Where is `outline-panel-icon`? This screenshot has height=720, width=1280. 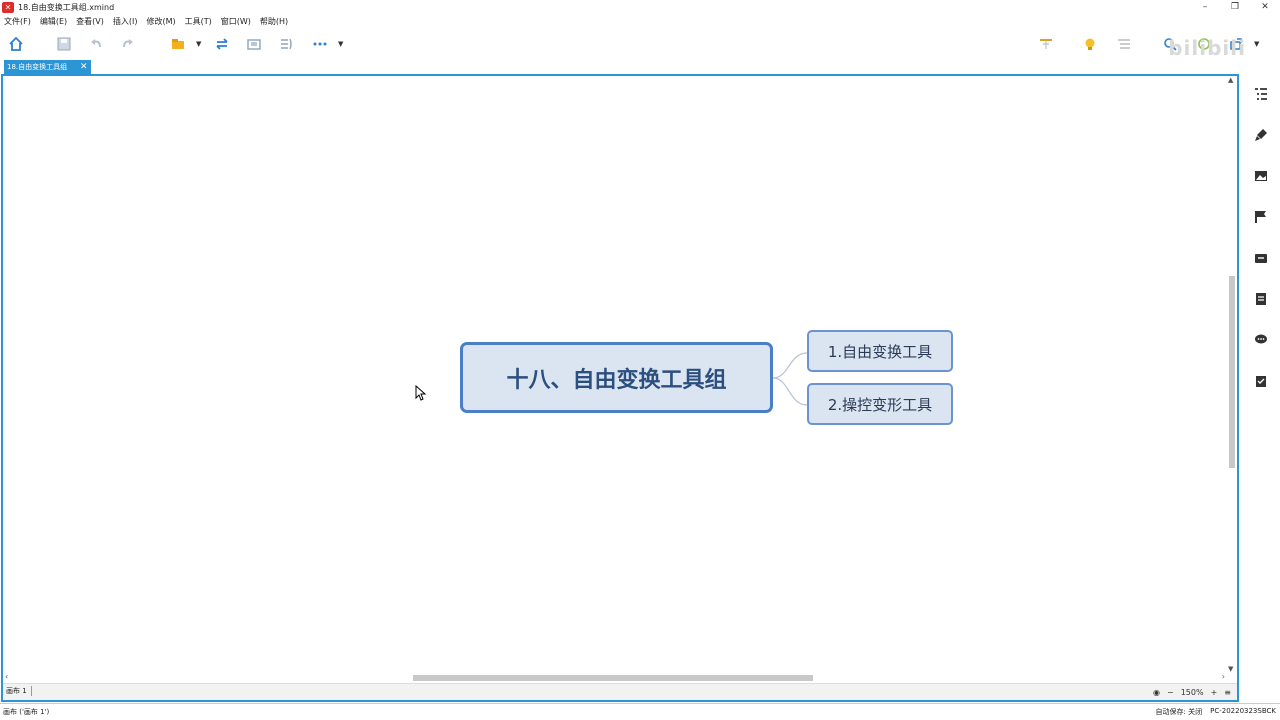
outline-panel-icon is located at coordinates (1261, 94).